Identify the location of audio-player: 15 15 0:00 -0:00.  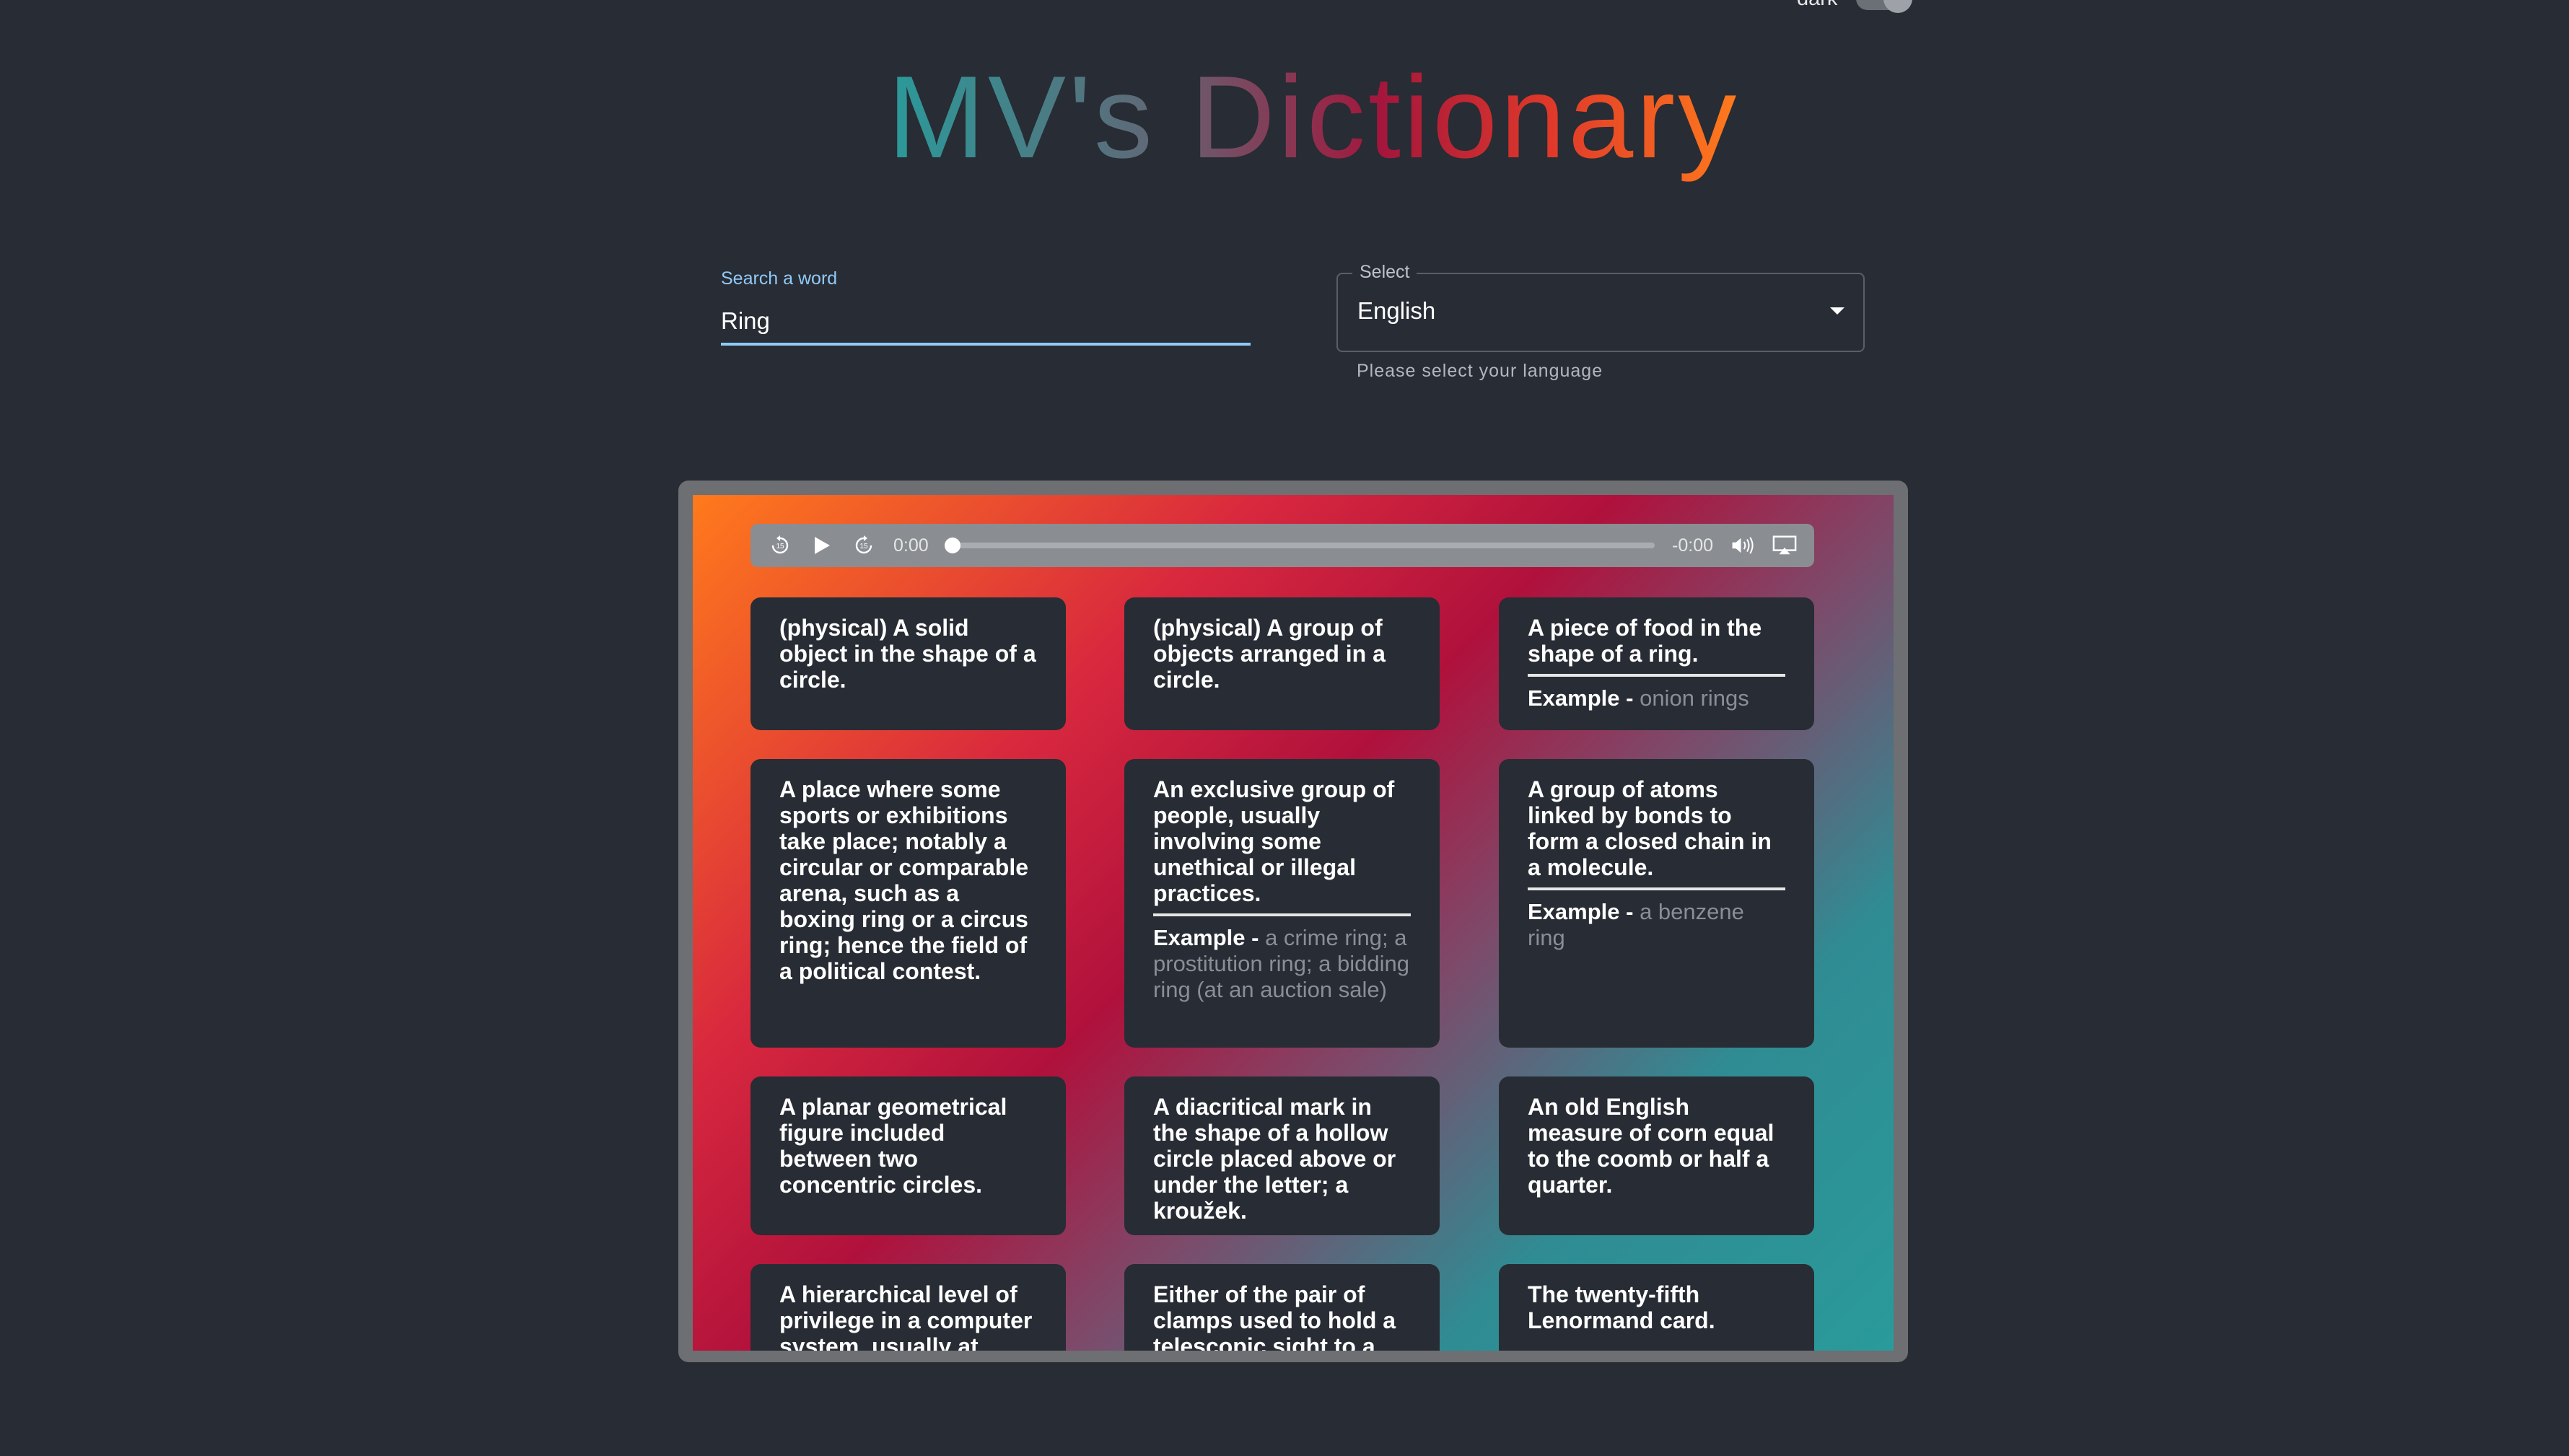
(1282, 545).